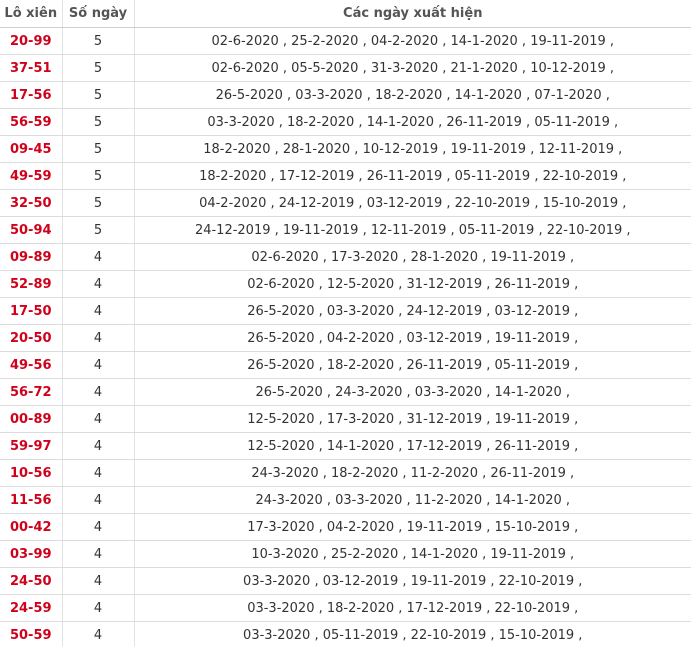  Describe the element at coordinates (31, 633) in the screenshot. I see `pair-cell: 50-59` at that location.